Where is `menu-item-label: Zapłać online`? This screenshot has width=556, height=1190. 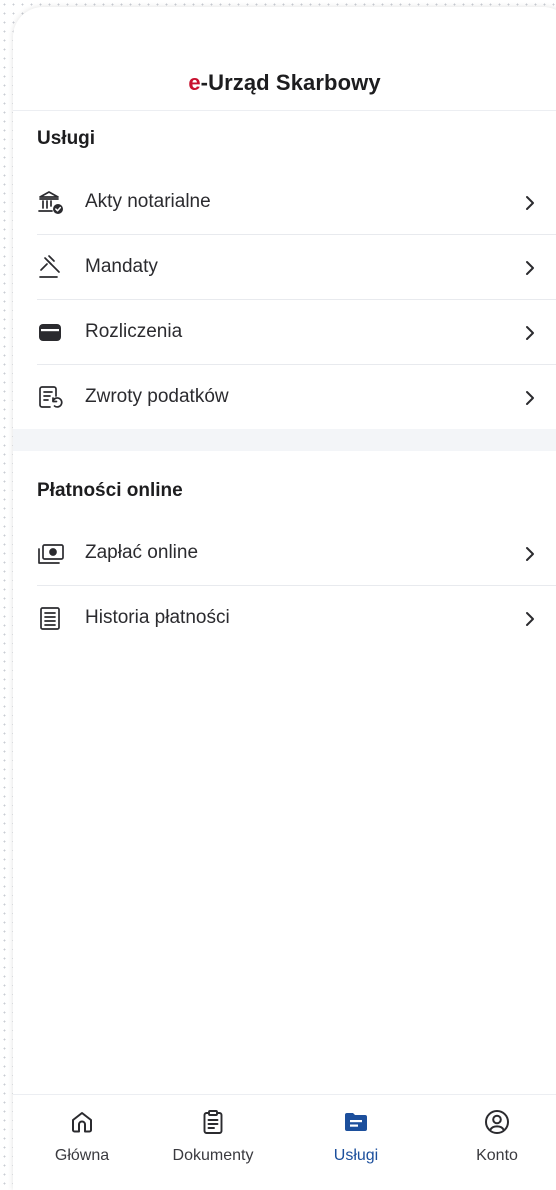 menu-item-label: Zapłać online is located at coordinates (142, 552).